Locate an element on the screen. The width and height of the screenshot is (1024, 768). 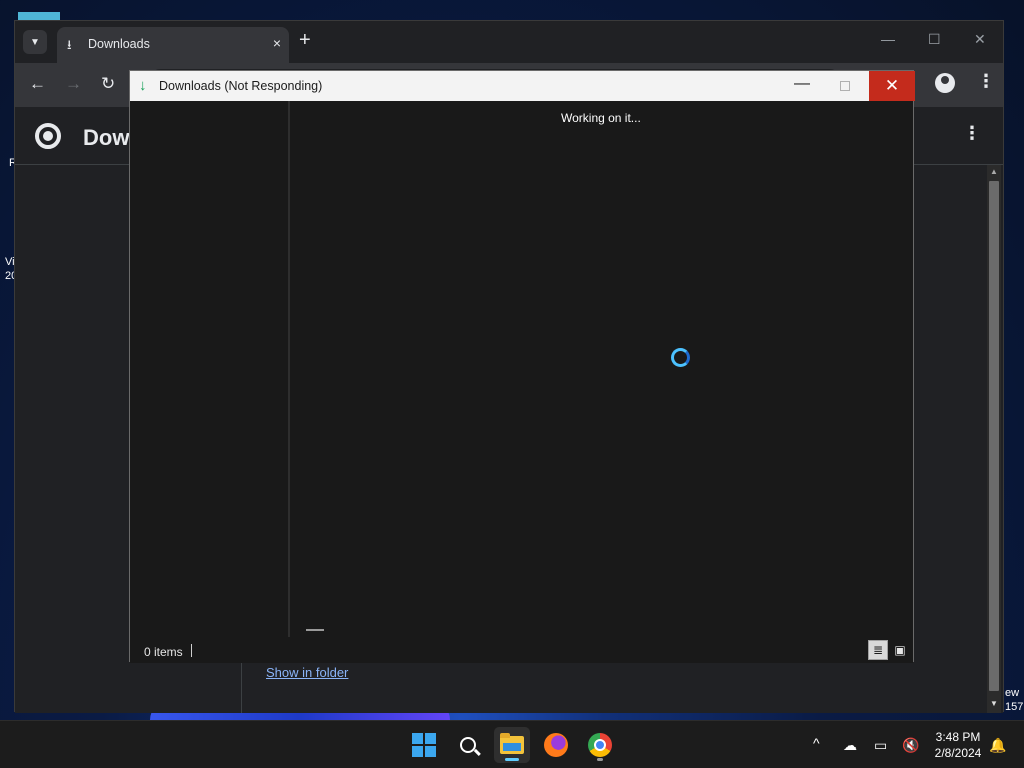
explorer-maximize-button is located at coordinates (845, 86).